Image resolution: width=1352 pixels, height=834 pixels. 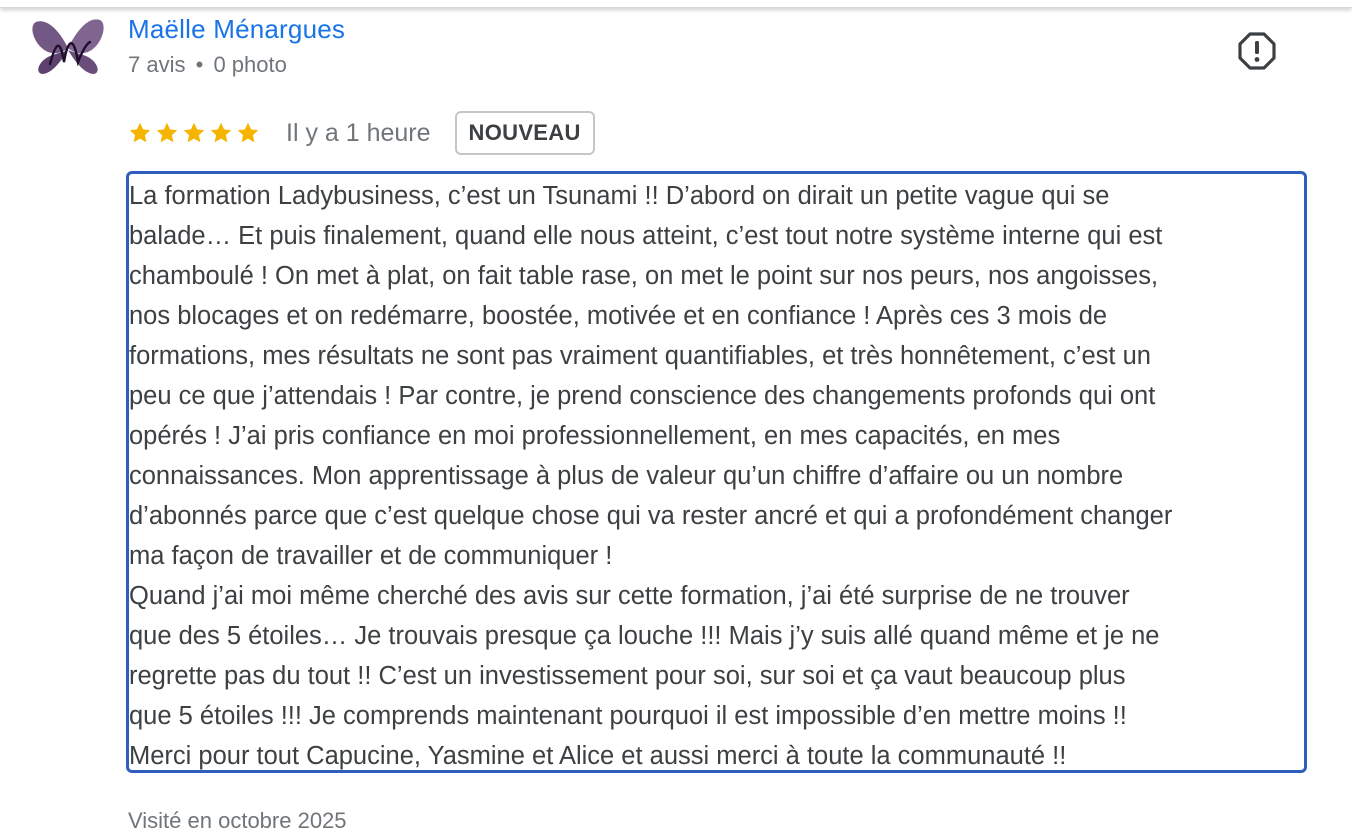 I want to click on review-time: Il y a 1 heure, so click(x=358, y=132).